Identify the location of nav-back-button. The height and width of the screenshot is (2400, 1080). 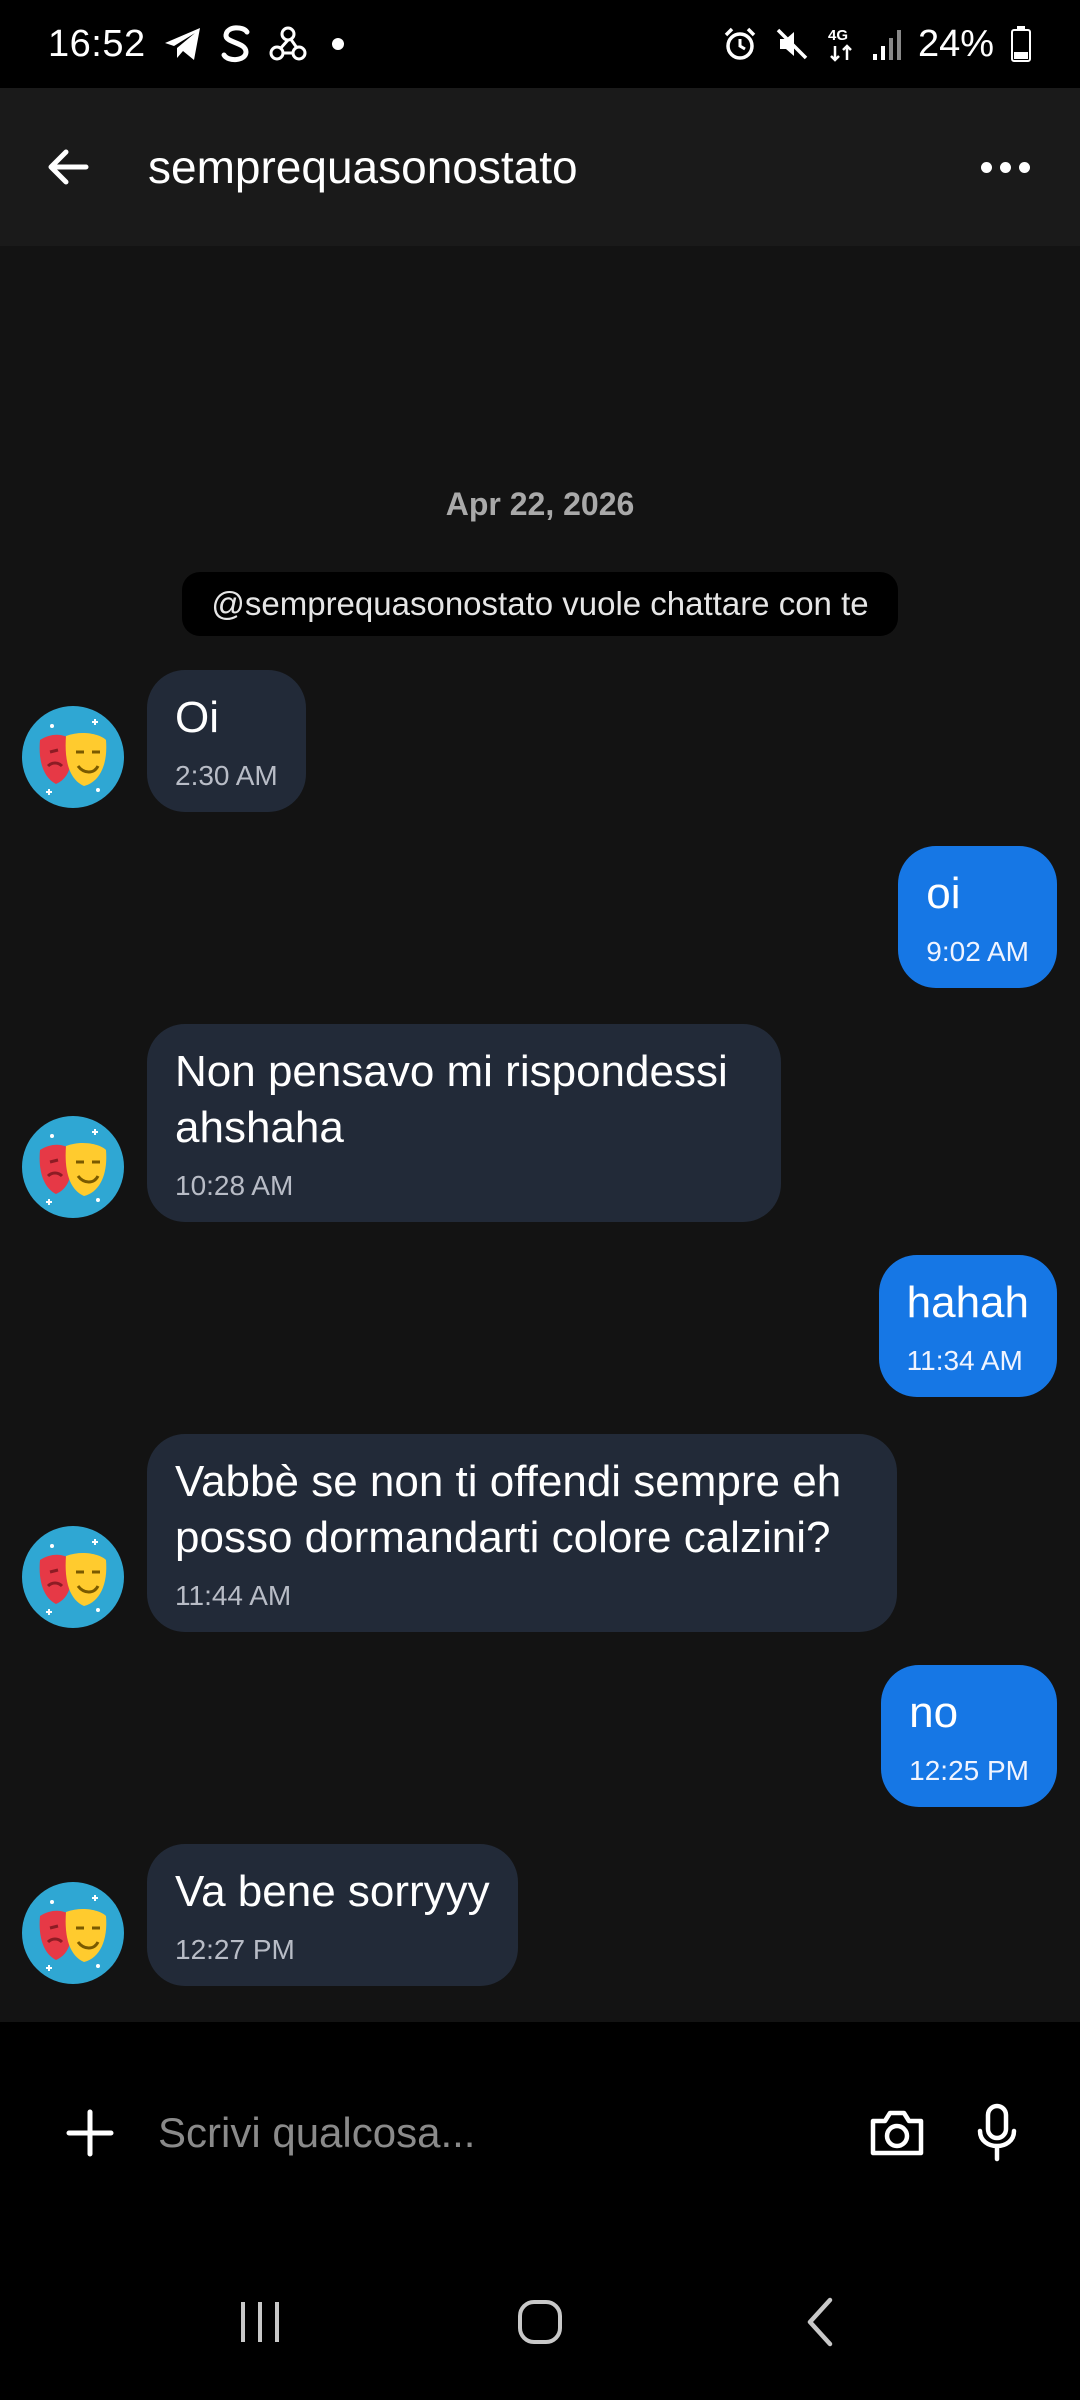
(820, 2322).